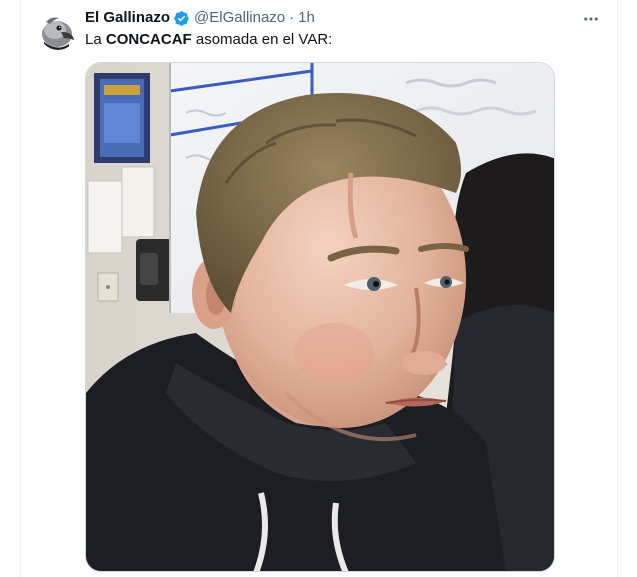  I want to click on more-options-button, so click(591, 19).